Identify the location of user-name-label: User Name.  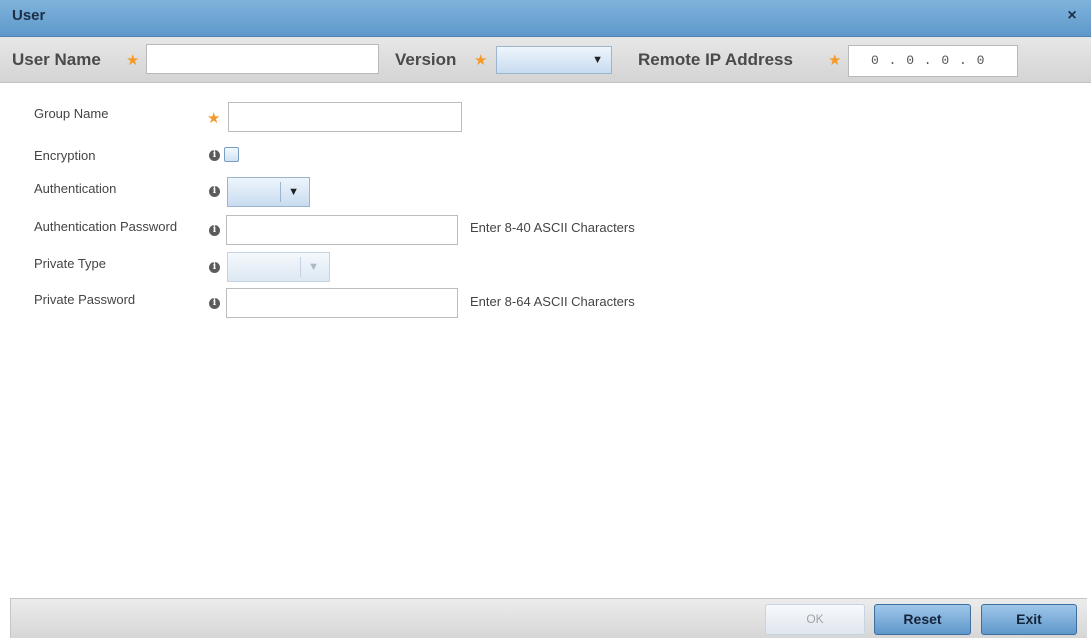
(56, 59).